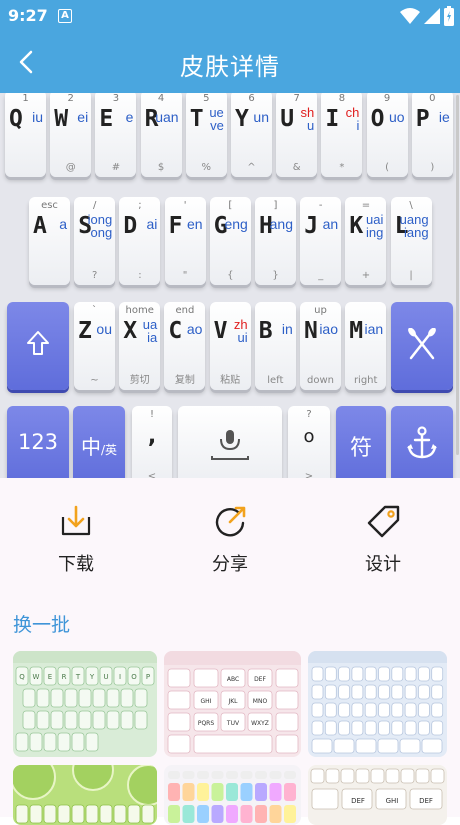  I want to click on key-letter: E, so click(106, 119).